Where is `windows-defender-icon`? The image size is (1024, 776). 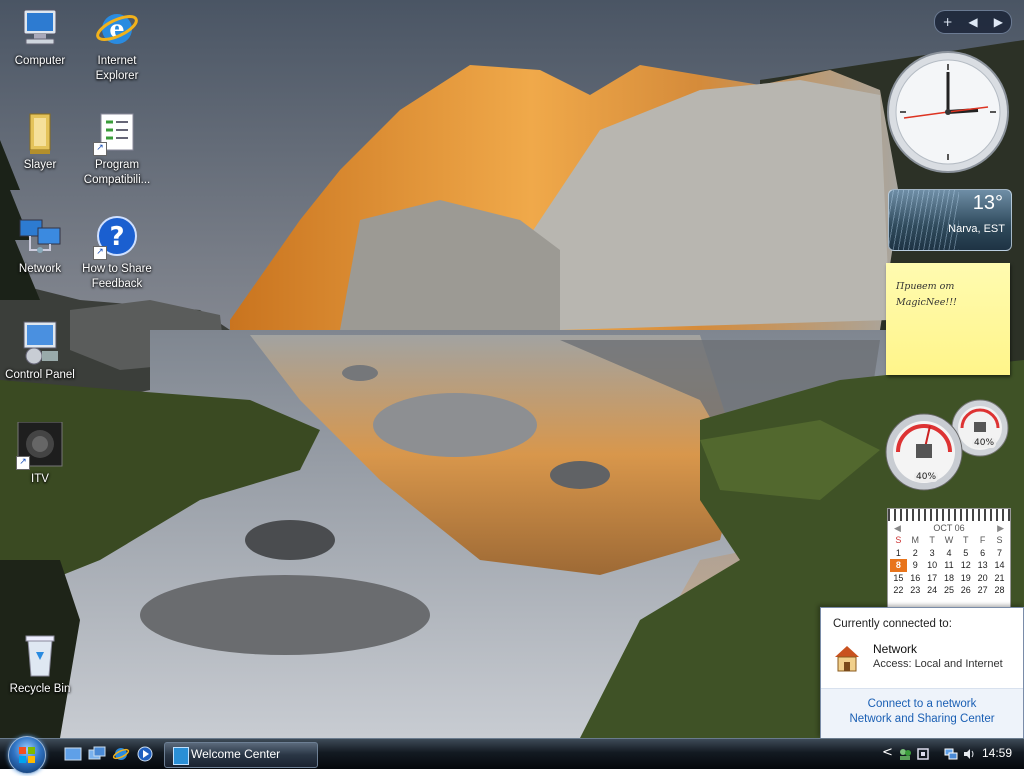
windows-defender-icon is located at coordinates (923, 754).